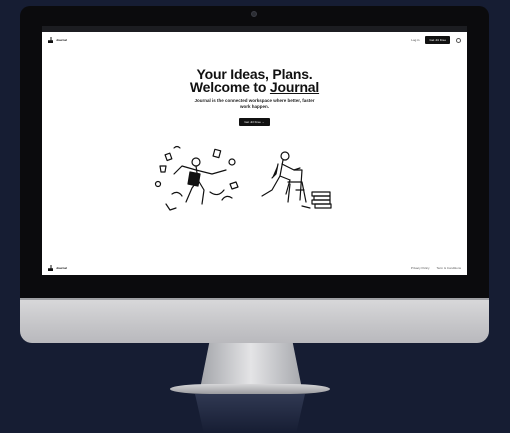 Image resolution: width=510 pixels, height=433 pixels. What do you see at coordinates (250, 413) in the screenshot?
I see `stand-reflection` at bounding box center [250, 413].